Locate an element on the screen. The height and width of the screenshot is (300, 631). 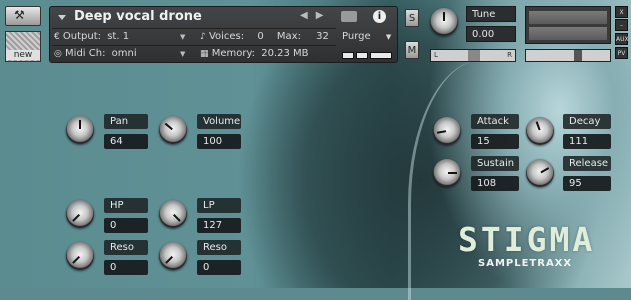
release-knob is located at coordinates (540, 173).